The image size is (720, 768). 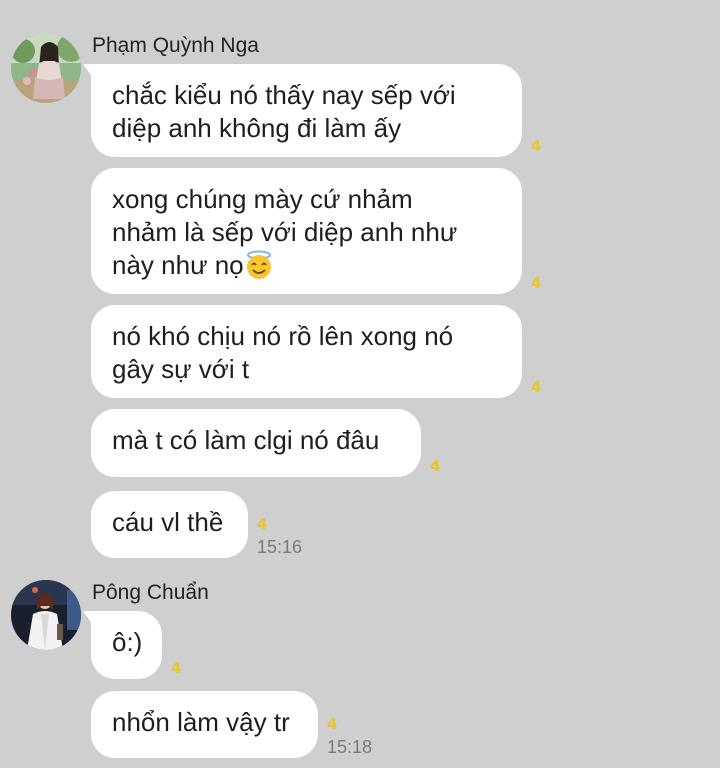 What do you see at coordinates (285, 232) in the screenshot?
I see `message-line: nhảm là sếp với diệp anh như` at bounding box center [285, 232].